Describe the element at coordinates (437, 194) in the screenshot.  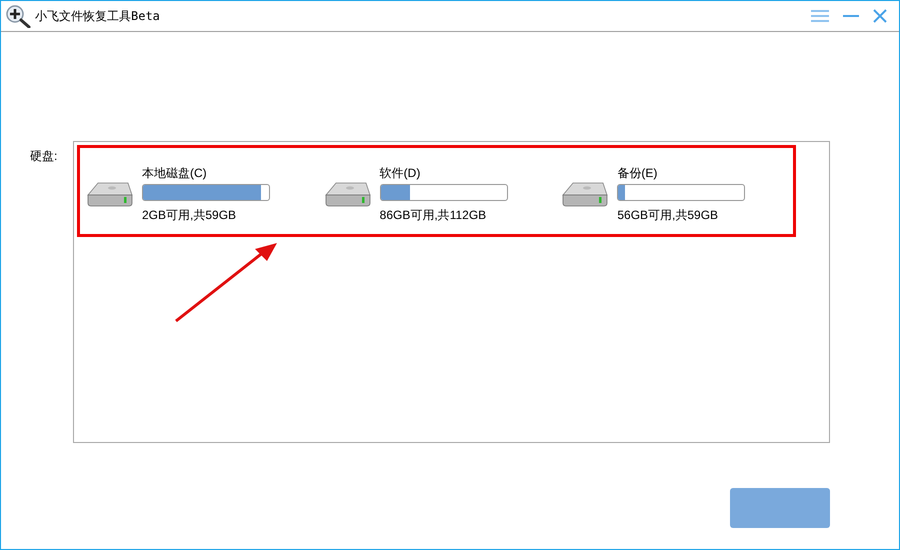
I see `disk-item: 软件(D) 86GB可用,共112GB` at that location.